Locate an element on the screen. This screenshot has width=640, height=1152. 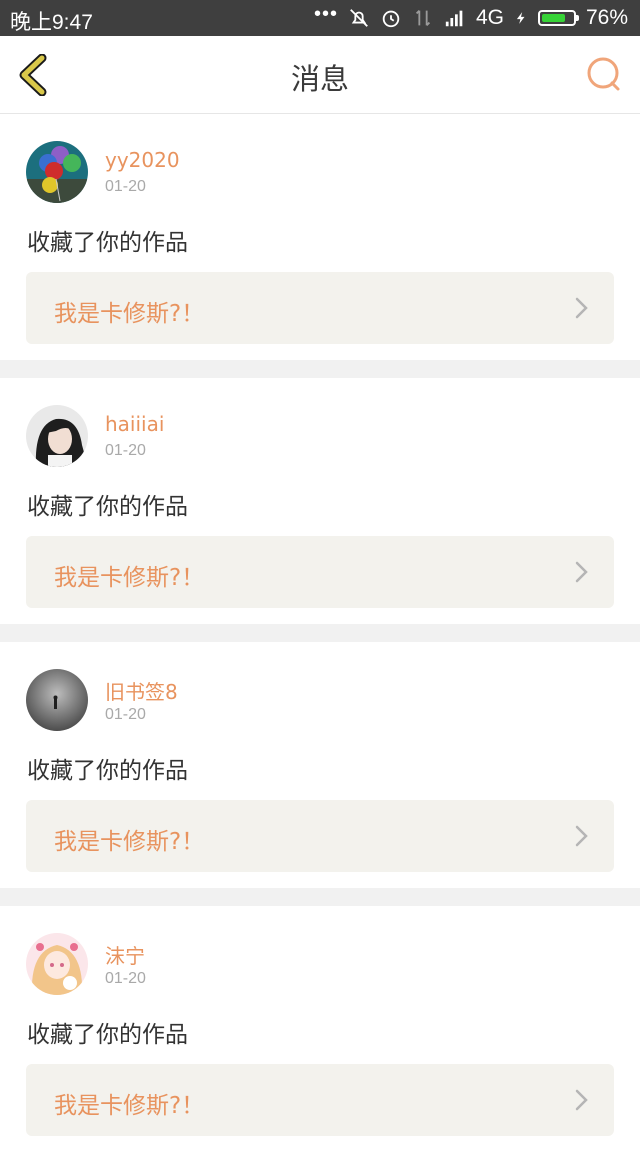
avatar-image-balloons is located at coordinates (57, 172).